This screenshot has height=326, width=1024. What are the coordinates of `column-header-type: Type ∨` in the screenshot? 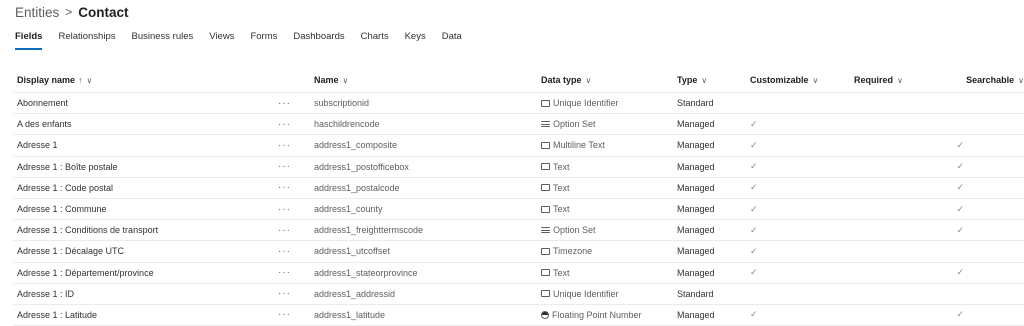 It's located at (709, 80).